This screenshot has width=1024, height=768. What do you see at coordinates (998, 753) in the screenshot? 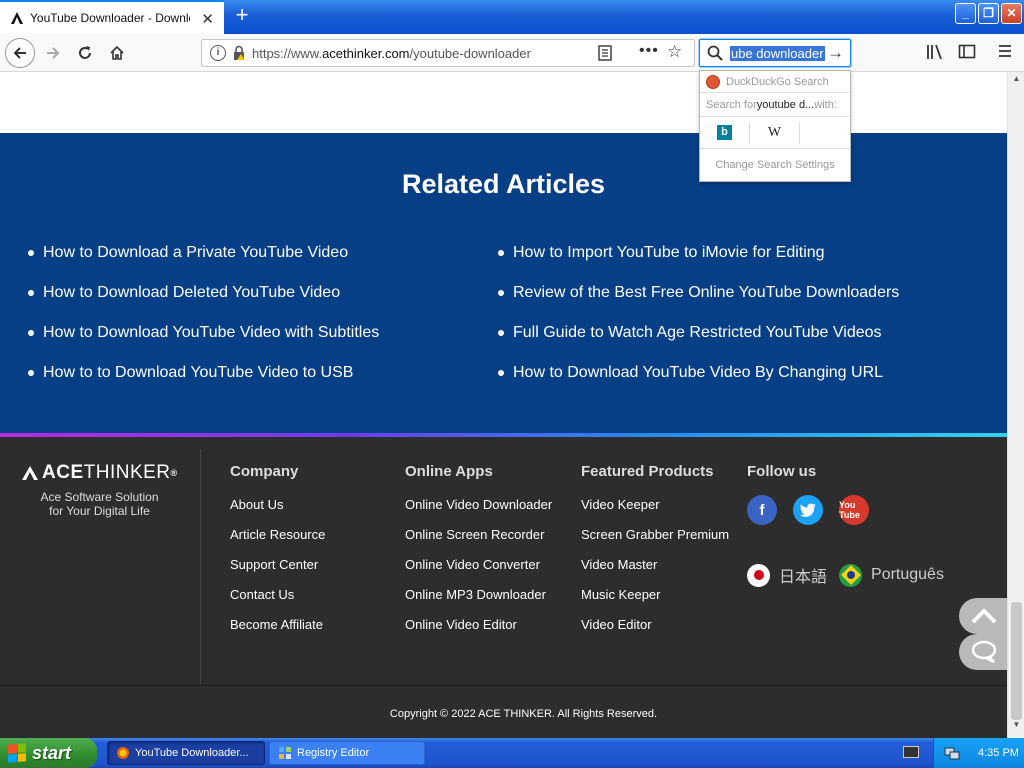
I see `clock-time: 4:35 PM` at bounding box center [998, 753].